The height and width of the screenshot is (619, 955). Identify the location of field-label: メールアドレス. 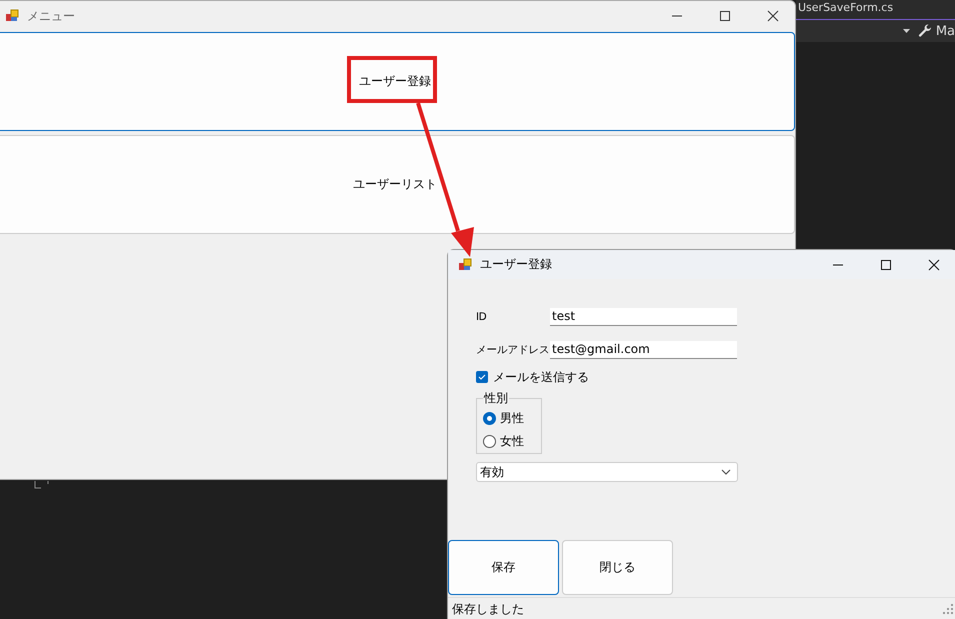
(513, 349).